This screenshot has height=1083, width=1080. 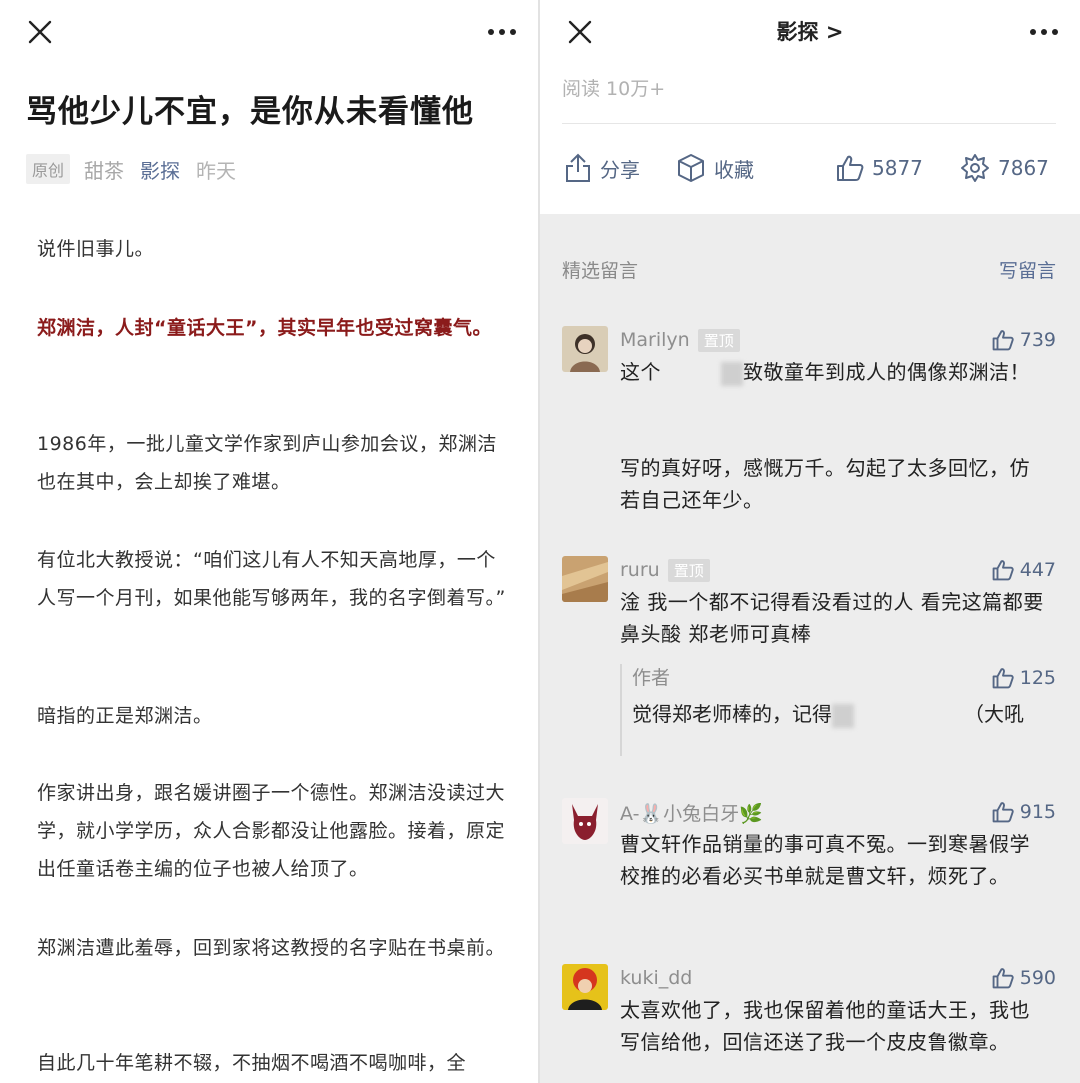 What do you see at coordinates (655, 340) in the screenshot?
I see `commenter-name-text: Marilyn` at bounding box center [655, 340].